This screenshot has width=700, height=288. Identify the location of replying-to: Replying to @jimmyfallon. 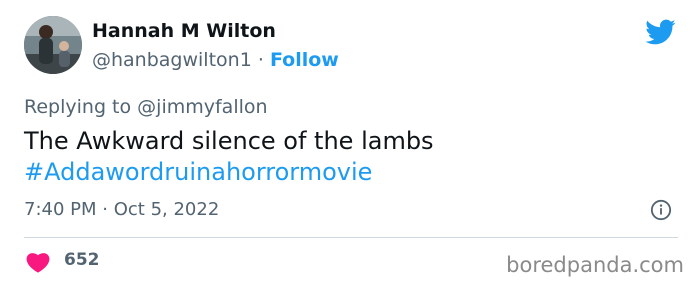
(146, 107).